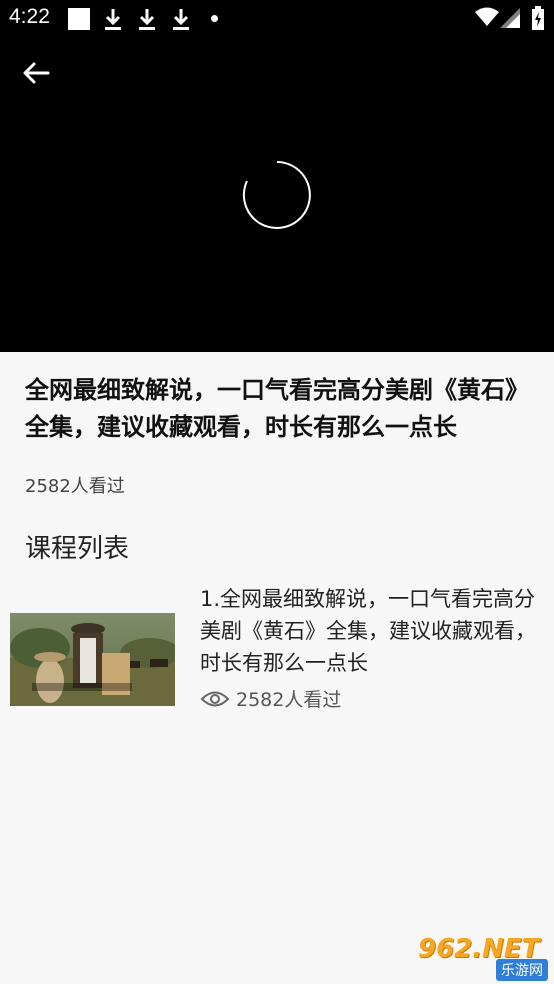 The width and height of the screenshot is (554, 984). What do you see at coordinates (75, 486) in the screenshot?
I see `video-view-count: 2582人看过` at bounding box center [75, 486].